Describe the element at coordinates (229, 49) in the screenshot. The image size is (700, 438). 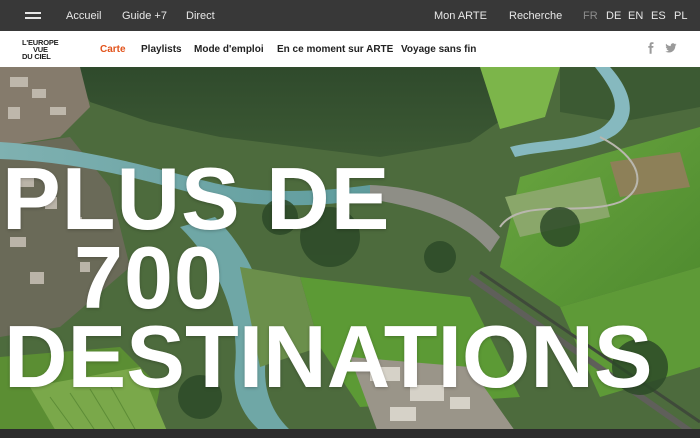
I see `nav-mode-d-emploi: Mode d'emploi` at that location.